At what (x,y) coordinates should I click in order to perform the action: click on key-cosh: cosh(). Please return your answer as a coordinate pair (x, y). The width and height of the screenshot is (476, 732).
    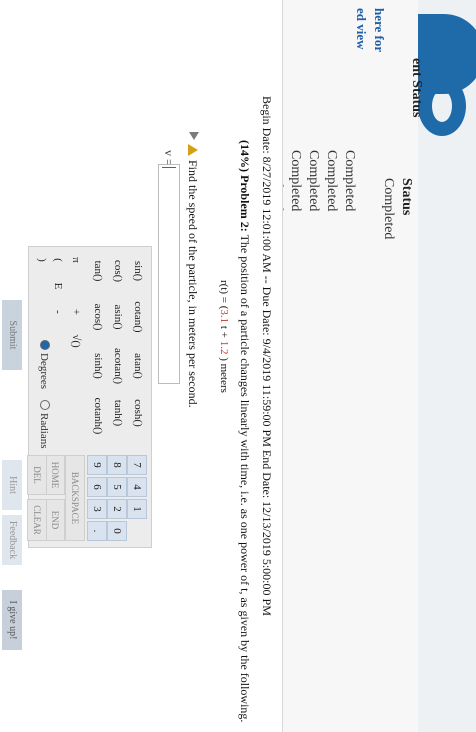
    Looking at the image, I should click on (138, 413).